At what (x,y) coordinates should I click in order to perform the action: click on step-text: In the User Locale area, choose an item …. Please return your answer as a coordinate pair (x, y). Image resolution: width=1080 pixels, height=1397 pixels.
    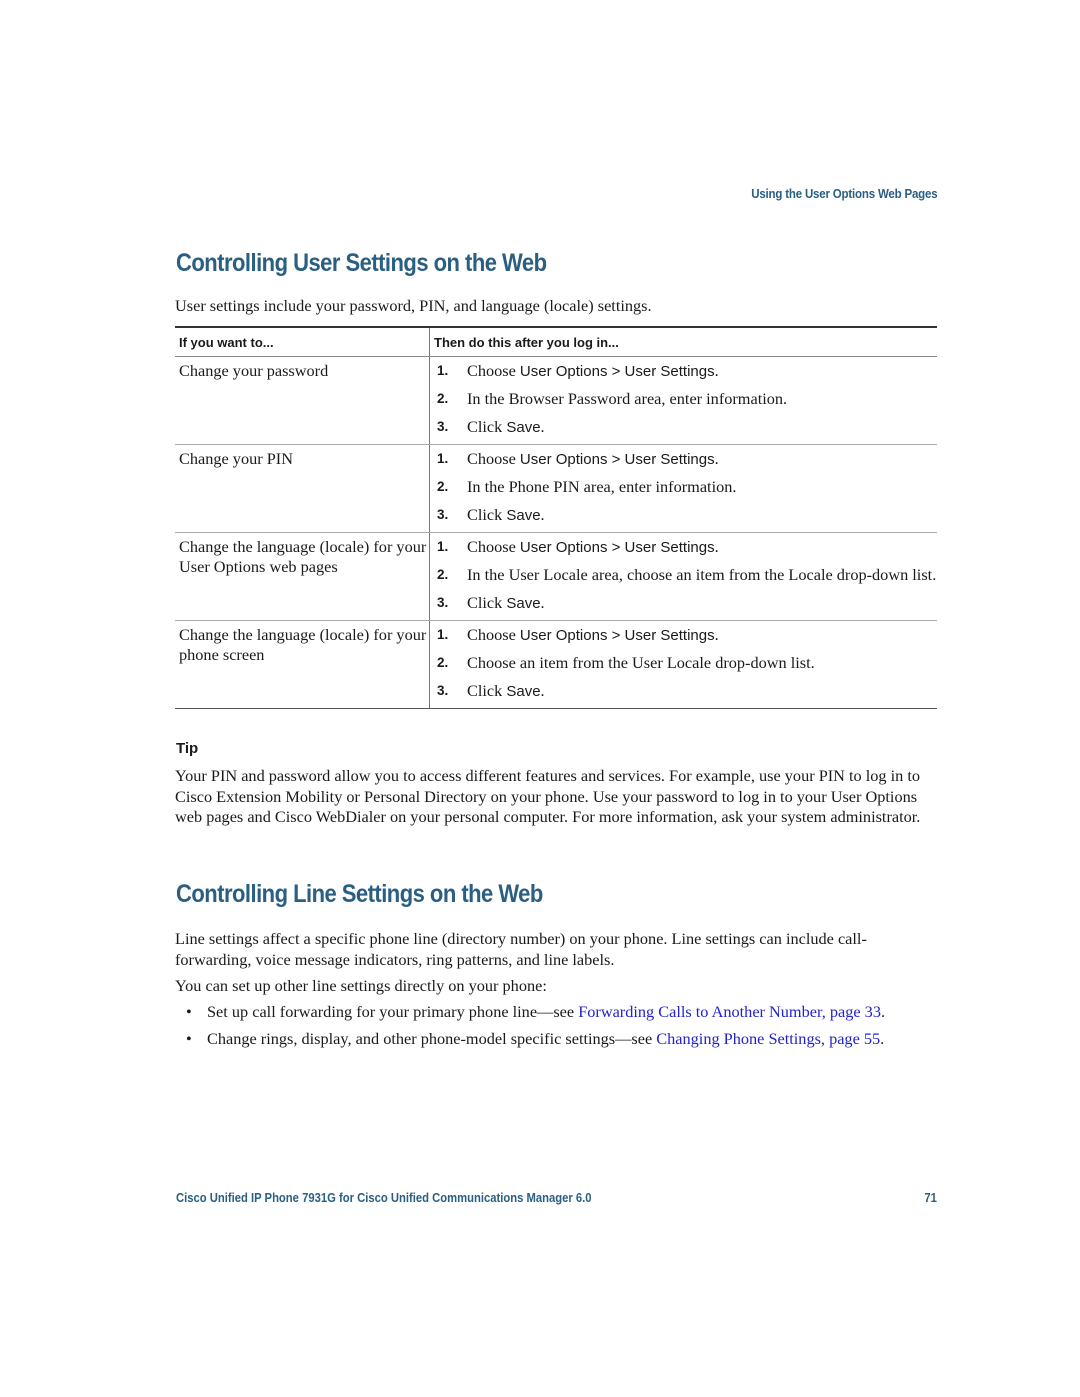
    Looking at the image, I should click on (701, 575).